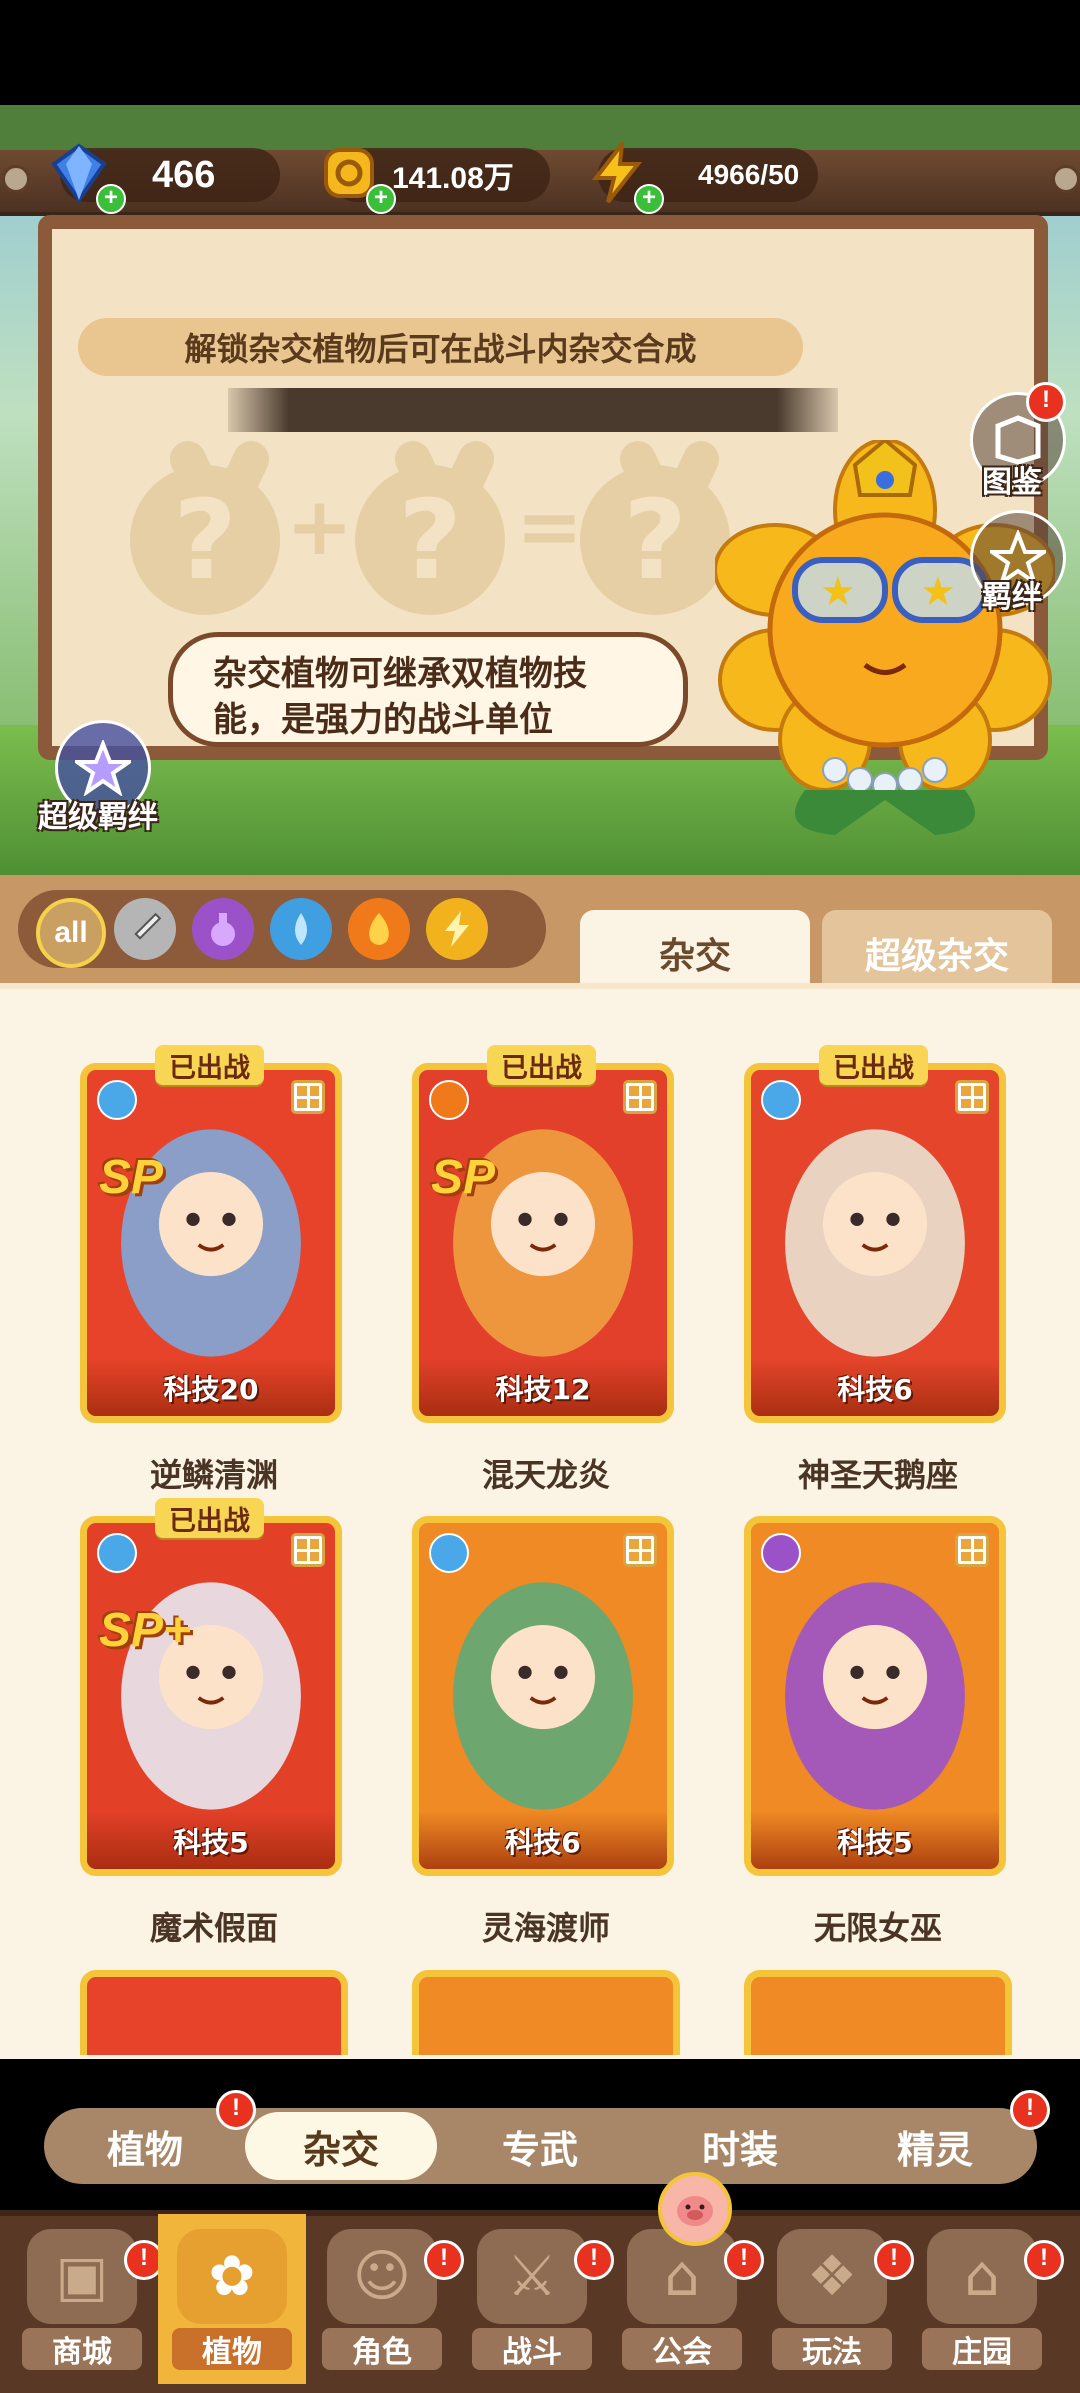  What do you see at coordinates (1030, 2110) in the screenshot?
I see `subtab-spirits-alert: !` at bounding box center [1030, 2110].